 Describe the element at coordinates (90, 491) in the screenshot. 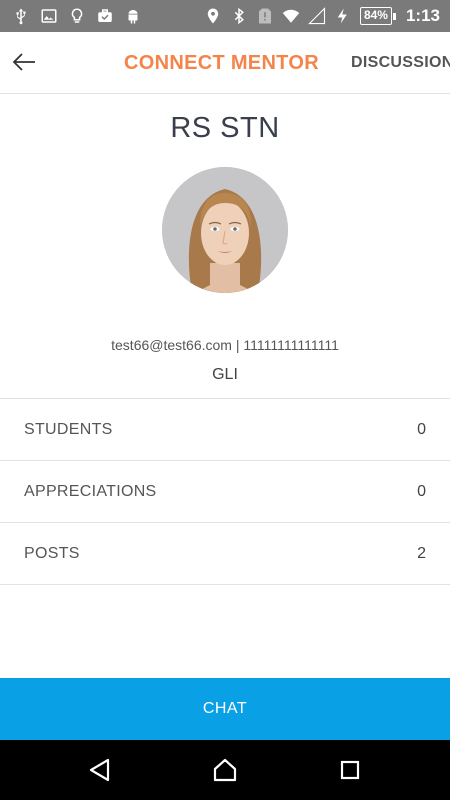

I see `stat-label: APPRECIATIONS` at that location.